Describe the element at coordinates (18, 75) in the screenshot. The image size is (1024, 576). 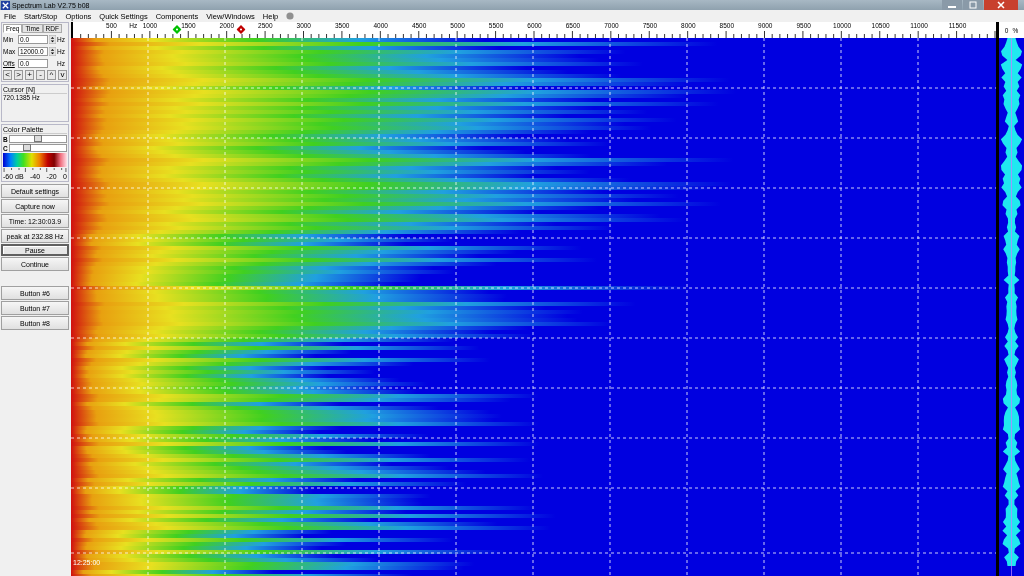
I see `nav-button: >` at that location.